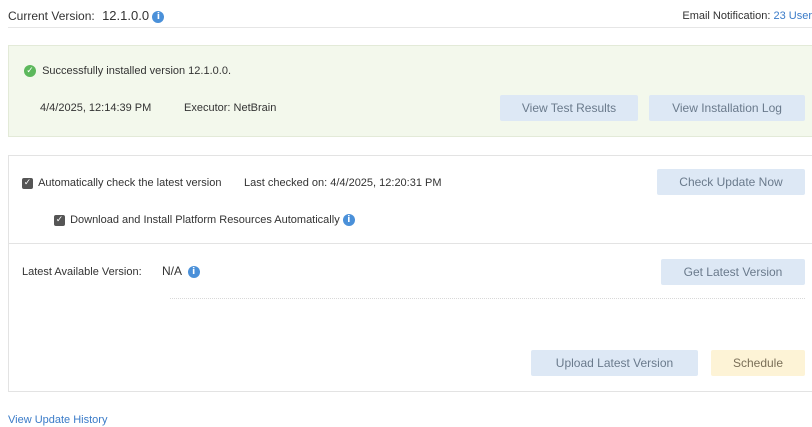 The image size is (812, 427). What do you see at coordinates (410, 27) in the screenshot?
I see `header-divider` at bounding box center [410, 27].